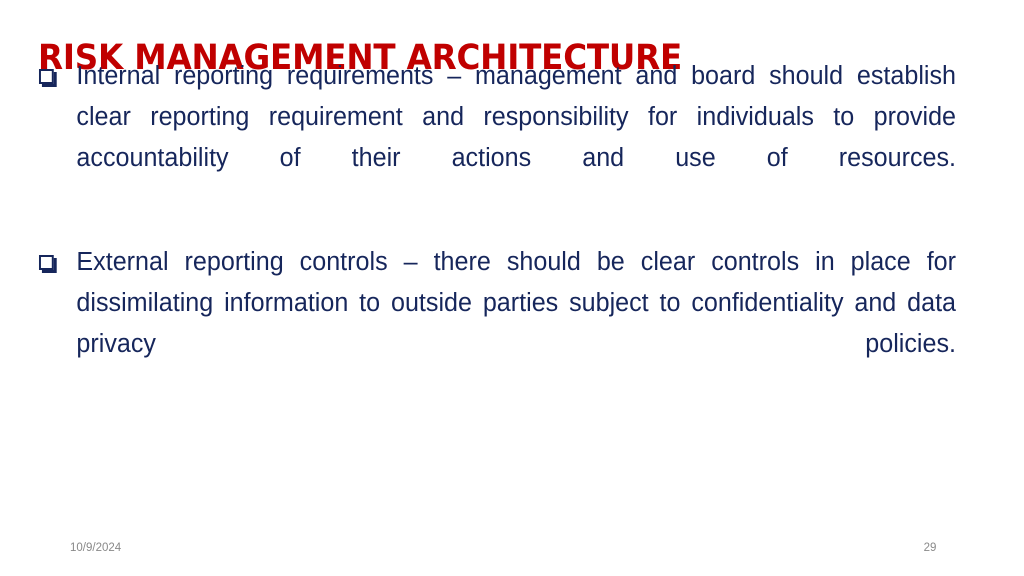 The width and height of the screenshot is (1024, 576). I want to click on footer-date: 10/9/2024, so click(96, 548).